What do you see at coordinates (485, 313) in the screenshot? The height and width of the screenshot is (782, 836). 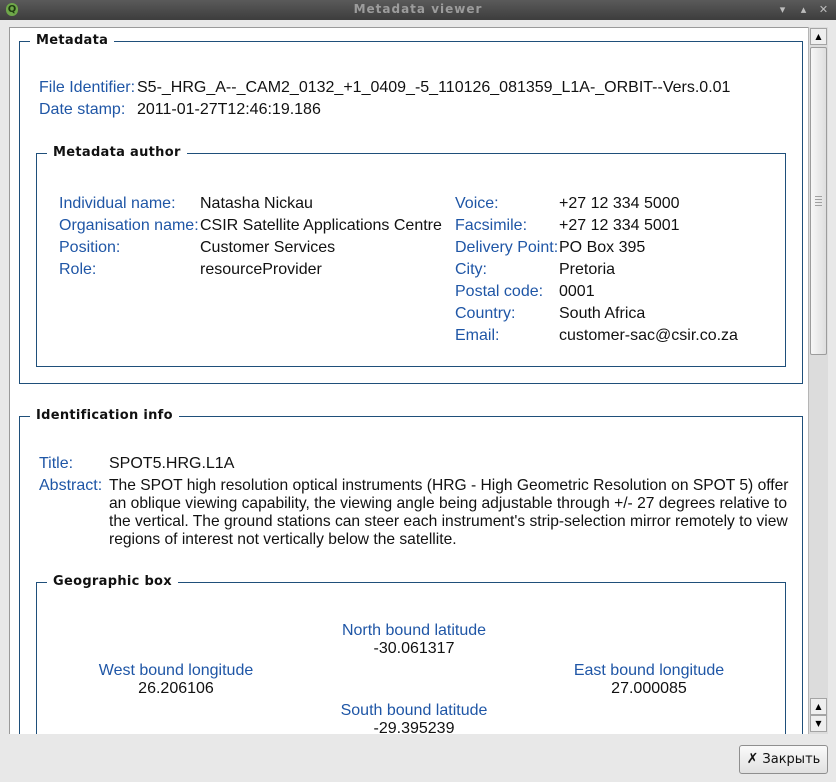 I see `country-label: Country:` at bounding box center [485, 313].